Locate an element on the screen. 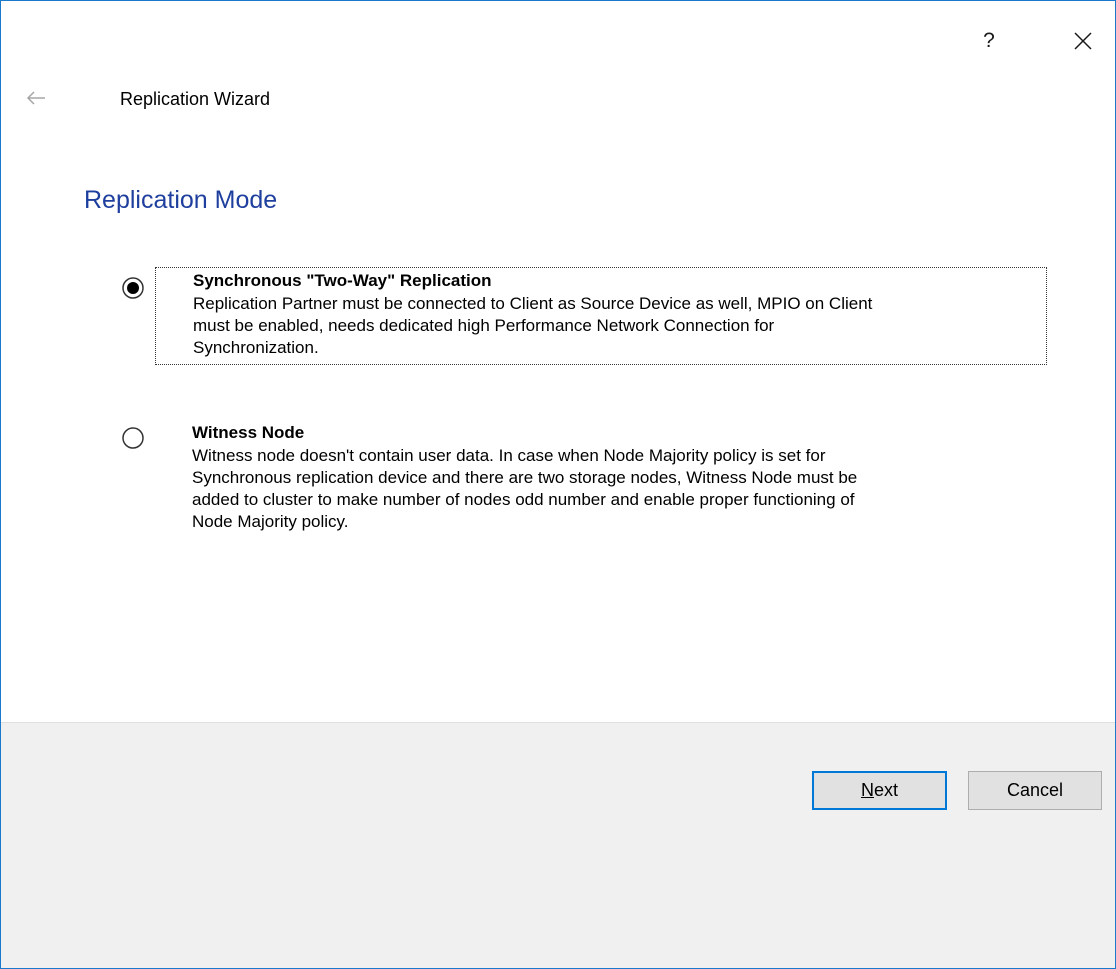 The image size is (1116, 969). option-title: Witness Node is located at coordinates (248, 432).